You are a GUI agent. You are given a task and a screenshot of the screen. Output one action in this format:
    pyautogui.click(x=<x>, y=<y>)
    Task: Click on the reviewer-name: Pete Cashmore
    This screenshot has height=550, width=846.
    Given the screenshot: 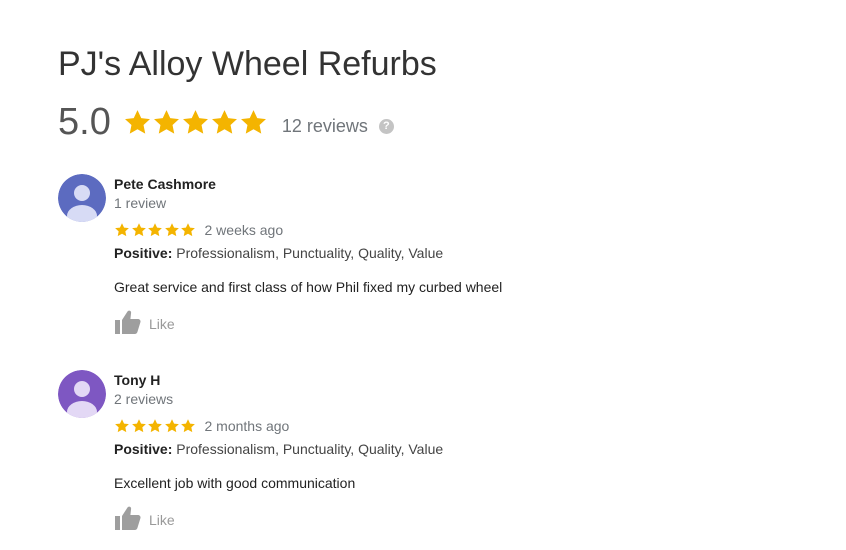 What is the action you would take?
    pyautogui.click(x=165, y=184)
    